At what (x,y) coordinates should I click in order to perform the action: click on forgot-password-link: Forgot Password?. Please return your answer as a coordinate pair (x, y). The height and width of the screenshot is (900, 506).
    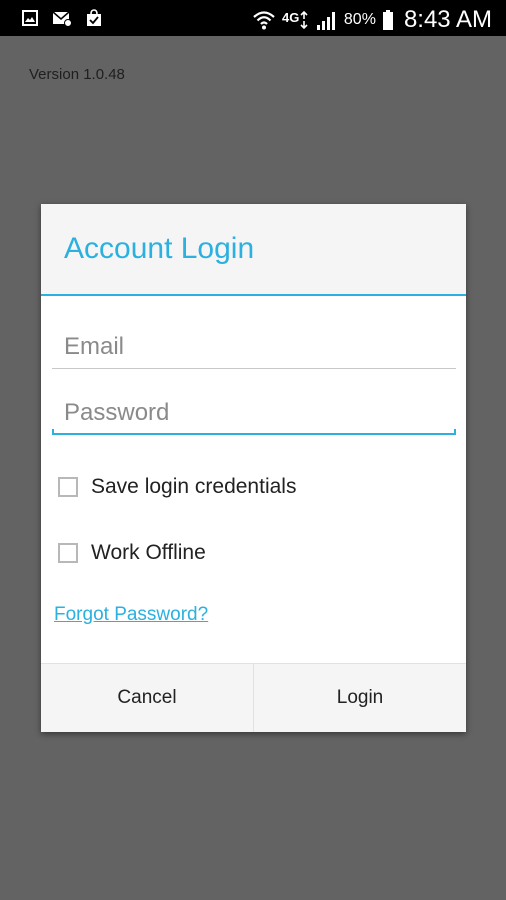
    Looking at the image, I should click on (131, 615).